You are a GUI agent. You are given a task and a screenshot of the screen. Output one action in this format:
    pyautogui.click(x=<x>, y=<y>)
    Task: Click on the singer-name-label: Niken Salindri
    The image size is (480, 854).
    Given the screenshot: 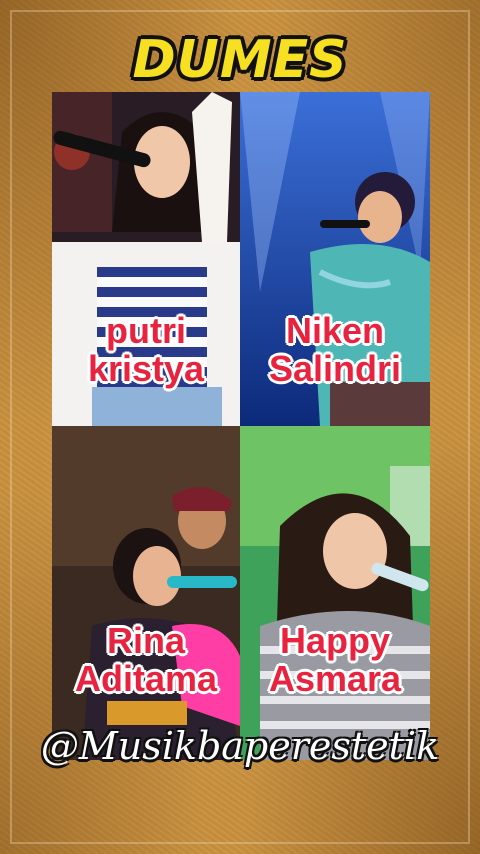 What is the action you would take?
    pyautogui.click(x=335, y=349)
    